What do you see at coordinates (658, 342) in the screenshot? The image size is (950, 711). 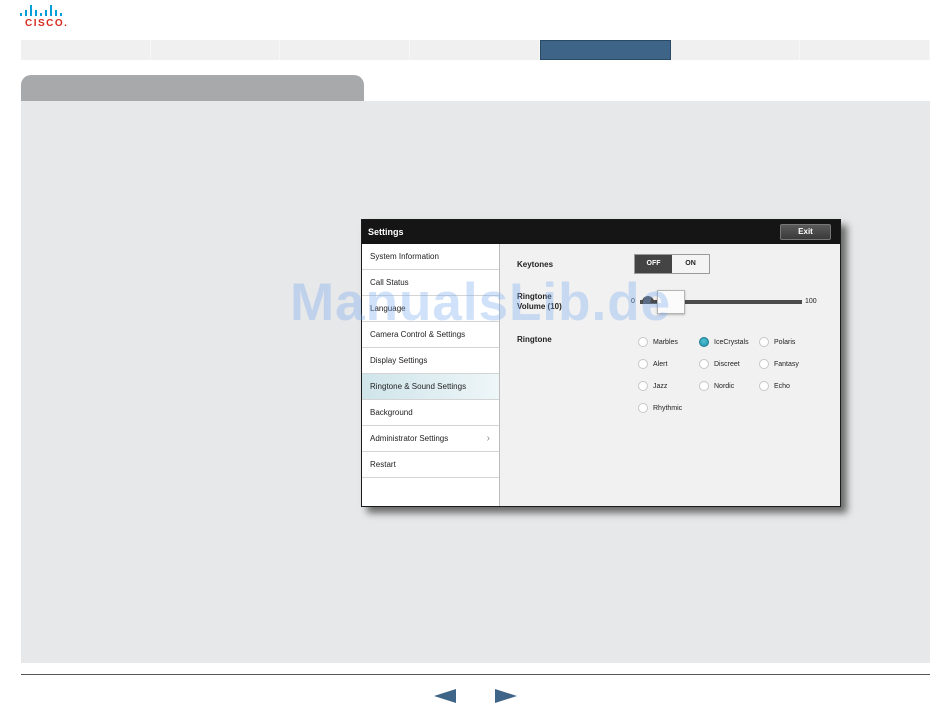 I see `ringtone-option-marbles: Marbles` at bounding box center [658, 342].